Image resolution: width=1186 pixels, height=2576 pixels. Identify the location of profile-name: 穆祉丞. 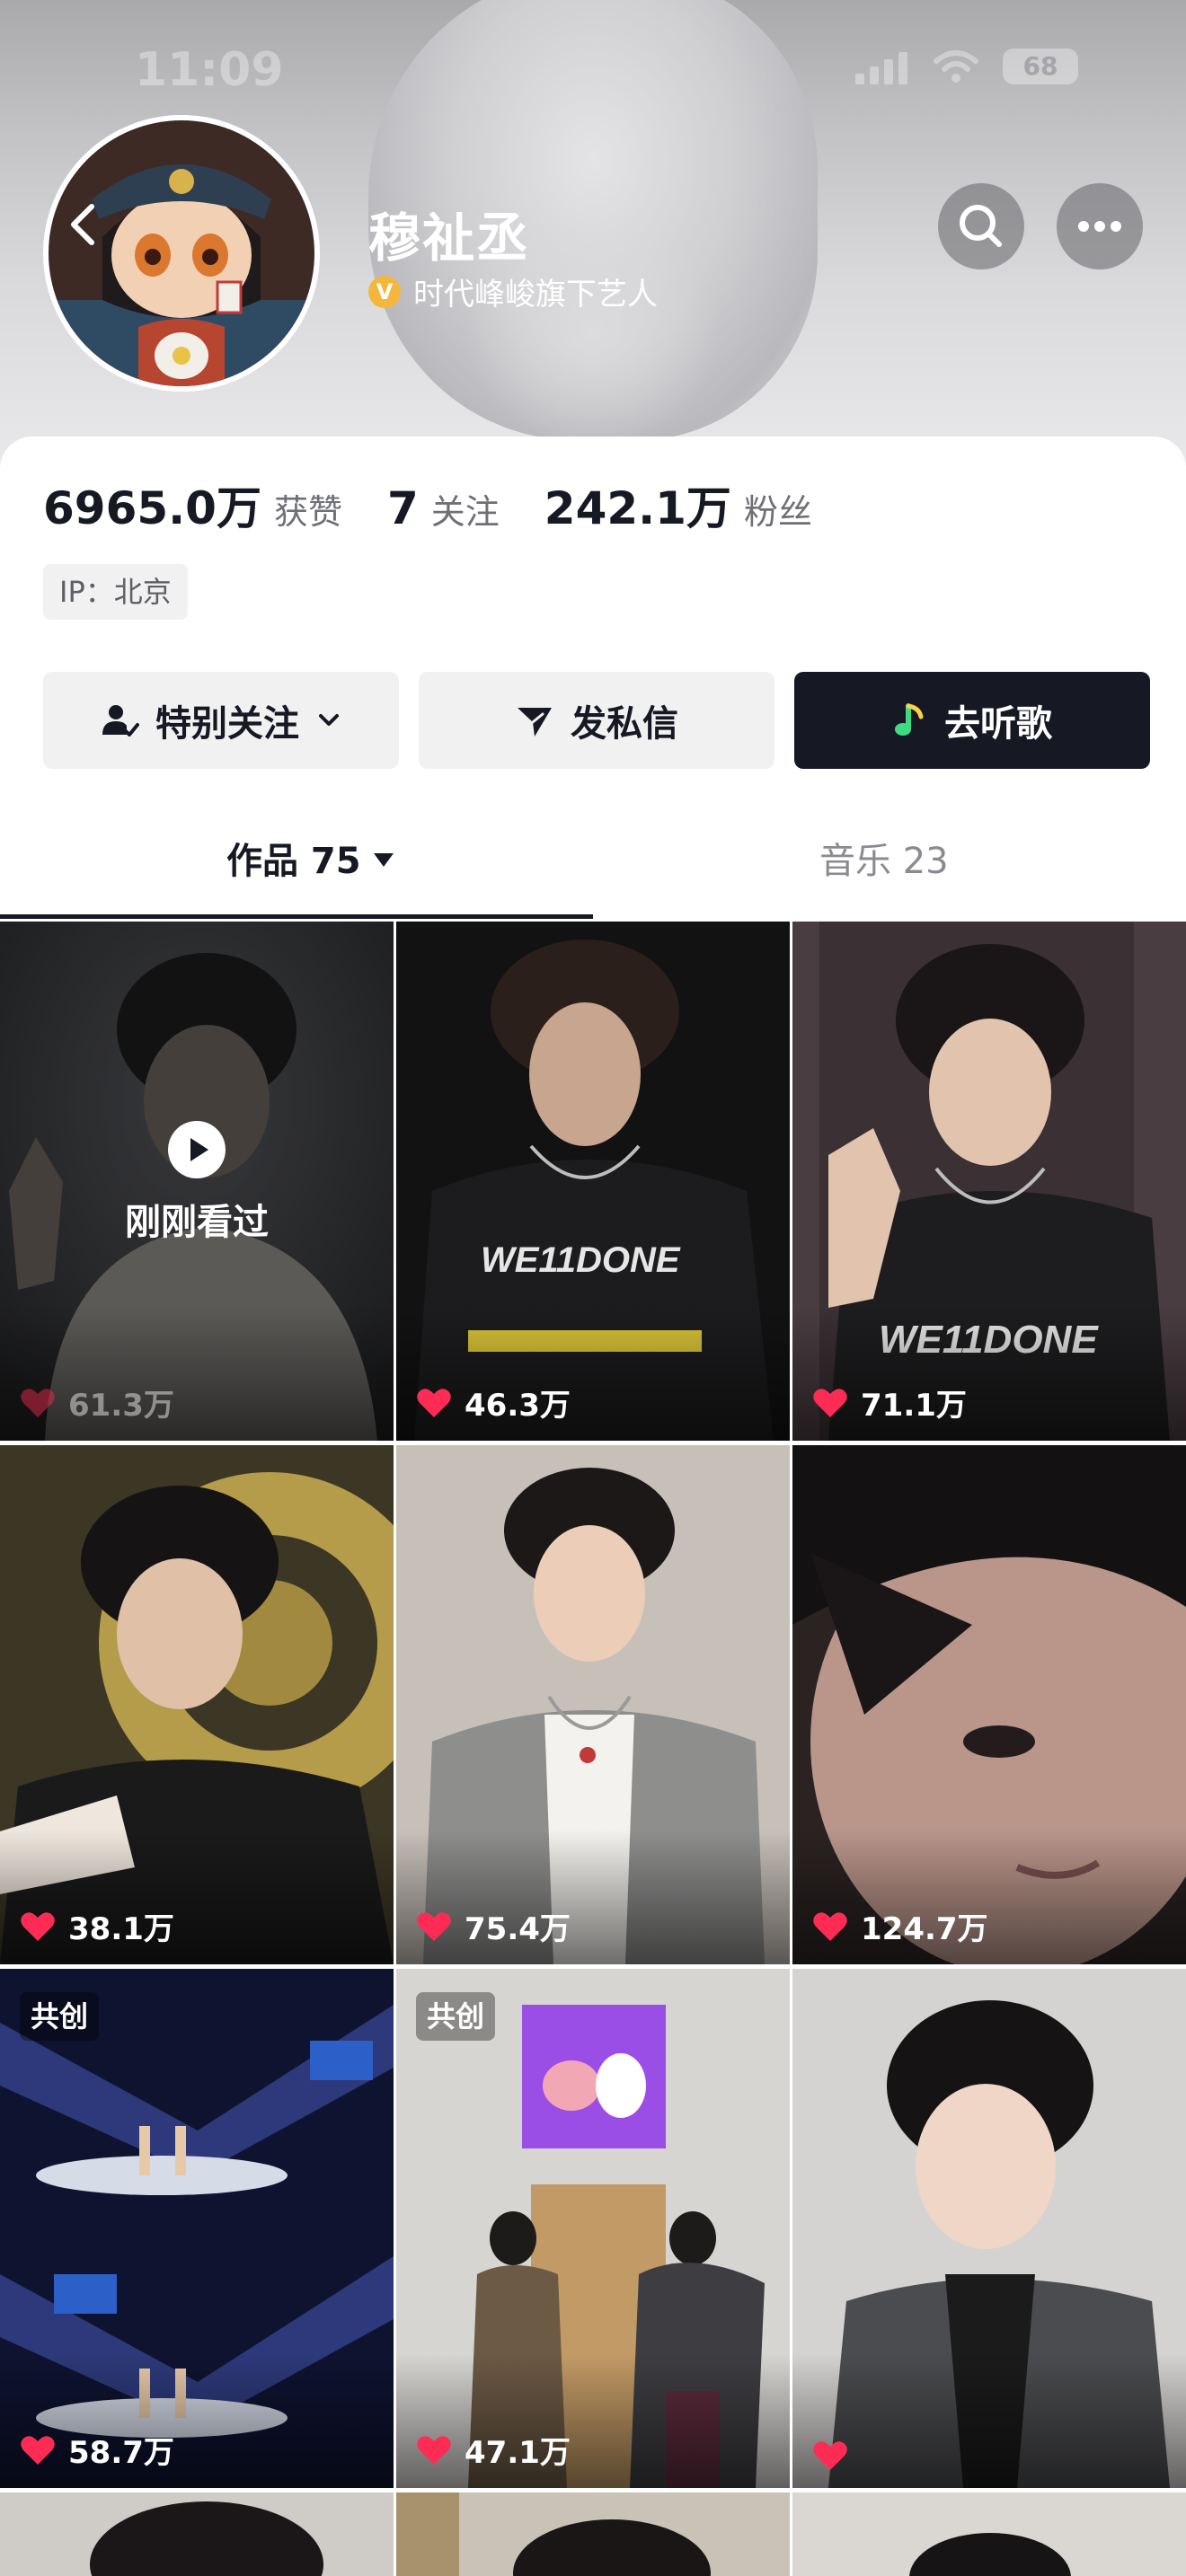
(449, 238).